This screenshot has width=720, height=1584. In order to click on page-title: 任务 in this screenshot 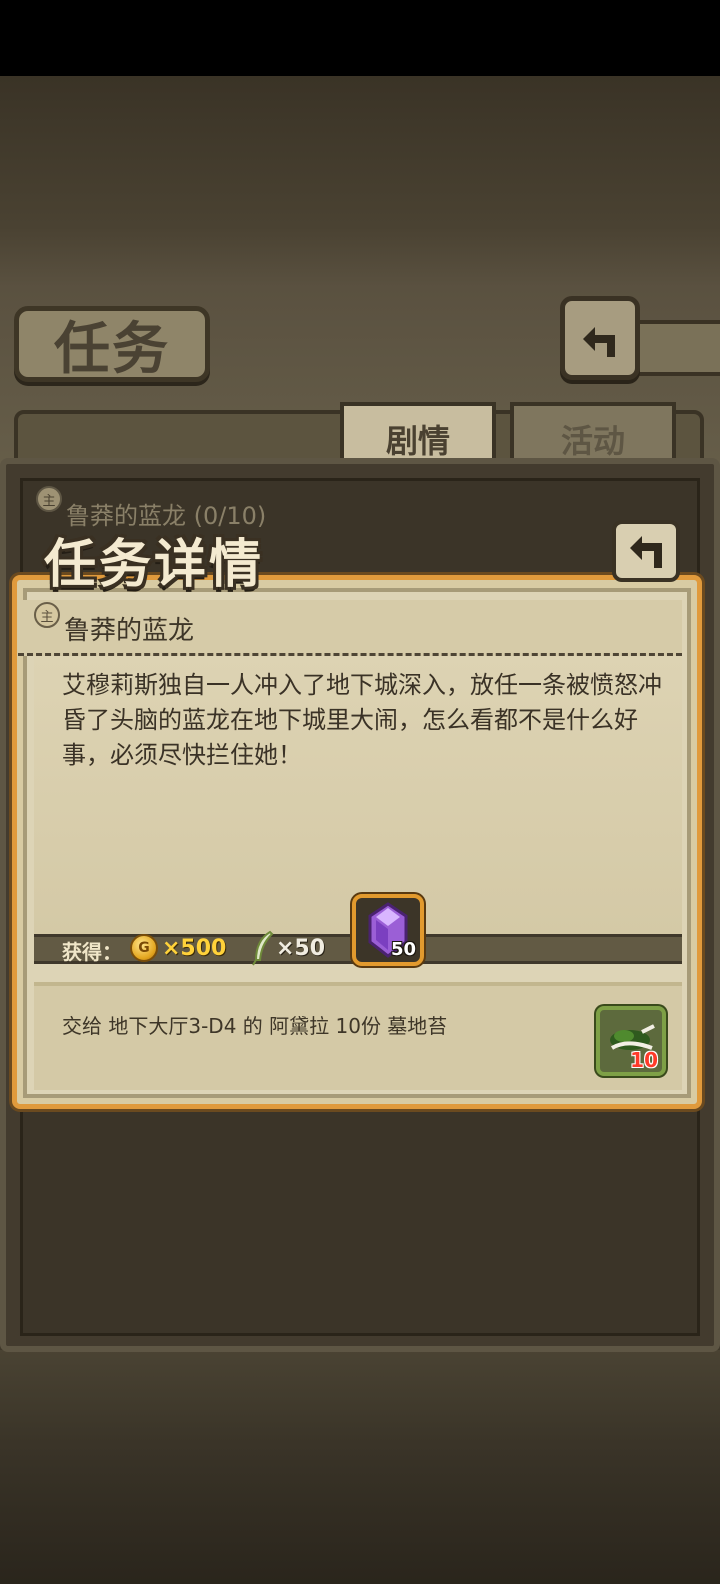, I will do `click(112, 349)`.